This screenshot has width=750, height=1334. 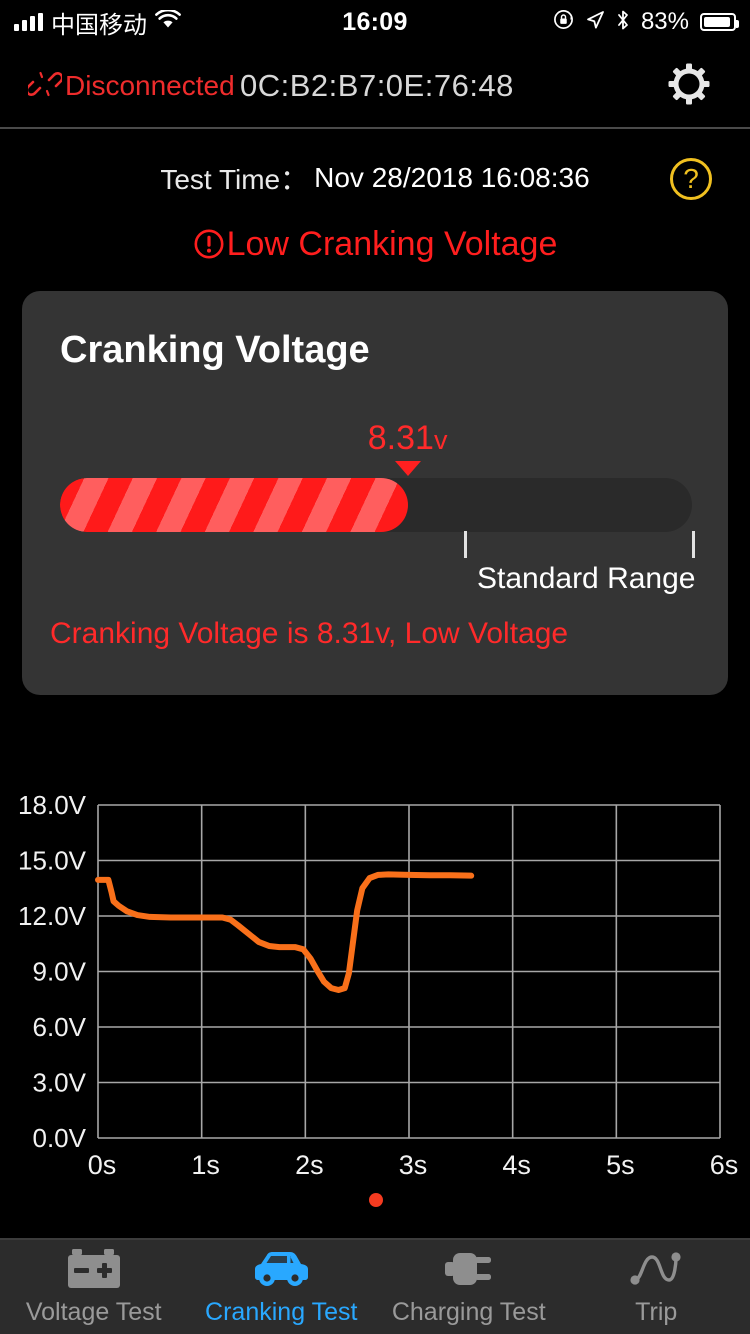 I want to click on tab-charging-test: Charging Test, so click(x=469, y=1287).